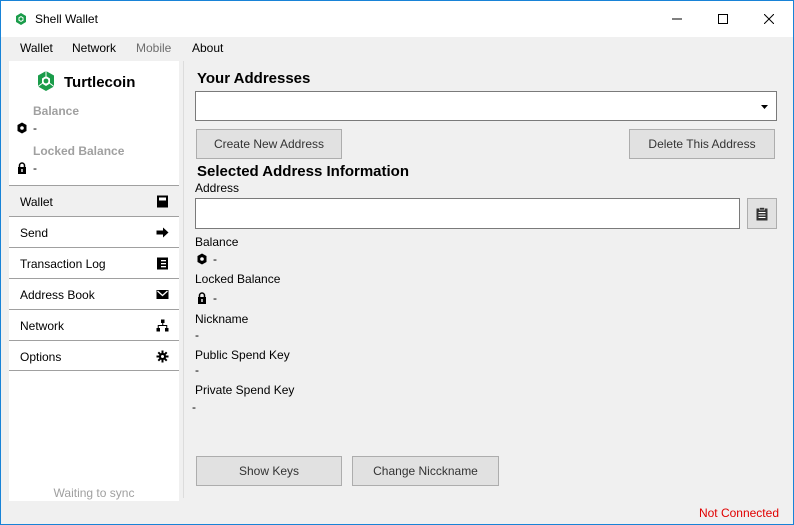 This screenshot has width=794, height=525. What do you see at coordinates (94, 231) in the screenshot?
I see `sidebar-item-send: Send` at bounding box center [94, 231].